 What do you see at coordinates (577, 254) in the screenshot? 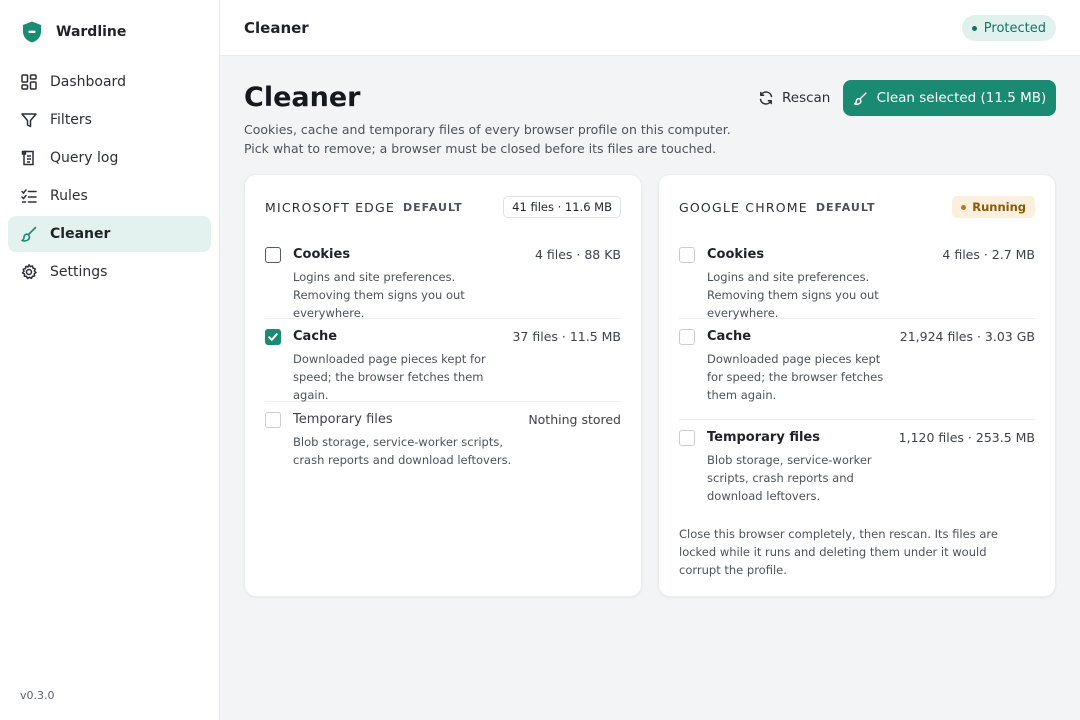
I see `item-size: 4 files · 88 KB` at bounding box center [577, 254].